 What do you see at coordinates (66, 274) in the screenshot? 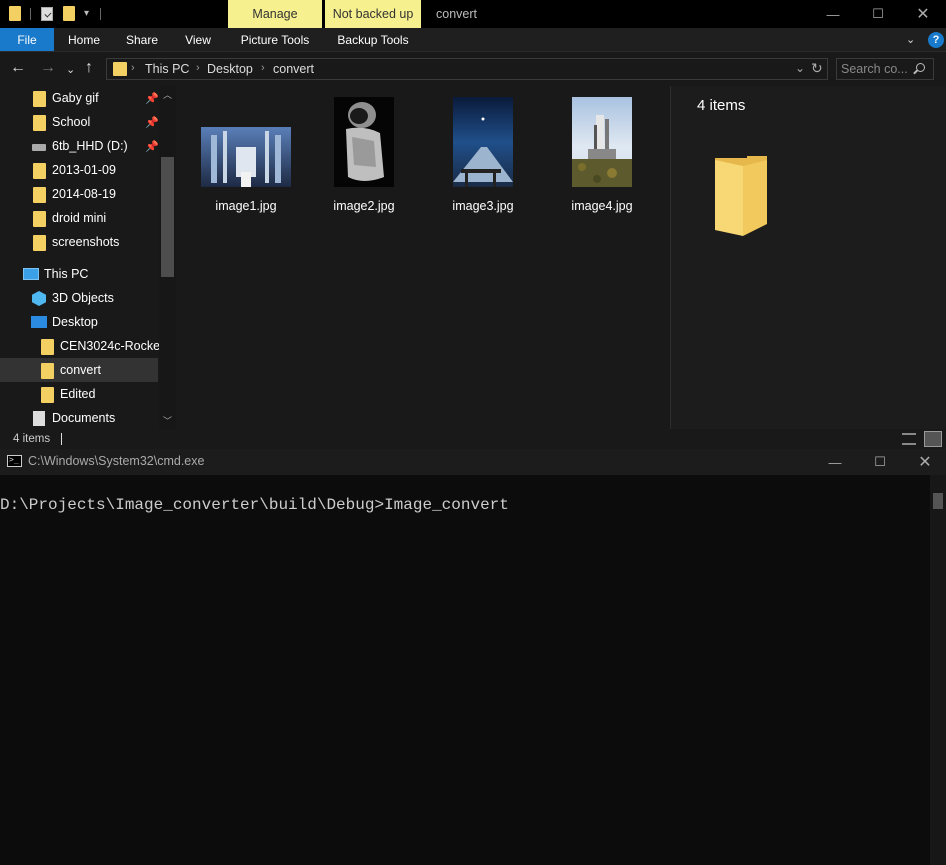
I see `nav-item-label: This PC` at bounding box center [66, 274].